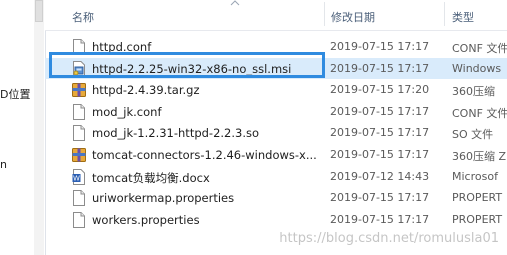 The height and width of the screenshot is (255, 507). Describe the element at coordinates (477, 68) in the screenshot. I see `file-type: Windows` at that location.